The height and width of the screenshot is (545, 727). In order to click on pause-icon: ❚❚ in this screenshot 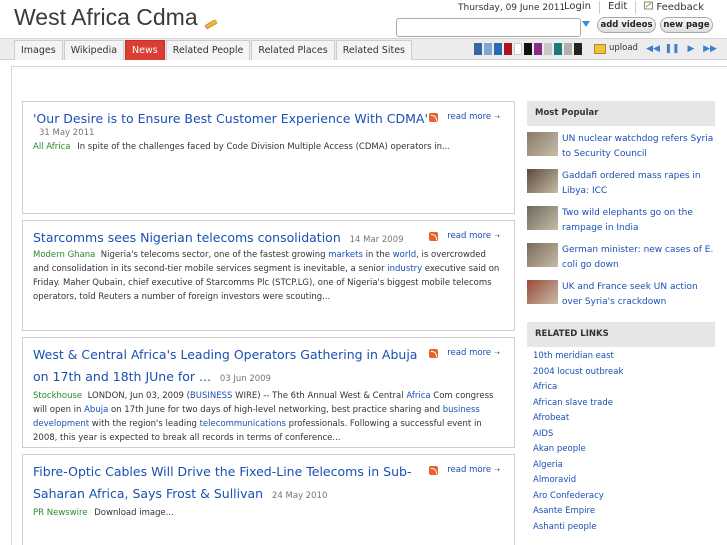, I will do `click(671, 49)`.